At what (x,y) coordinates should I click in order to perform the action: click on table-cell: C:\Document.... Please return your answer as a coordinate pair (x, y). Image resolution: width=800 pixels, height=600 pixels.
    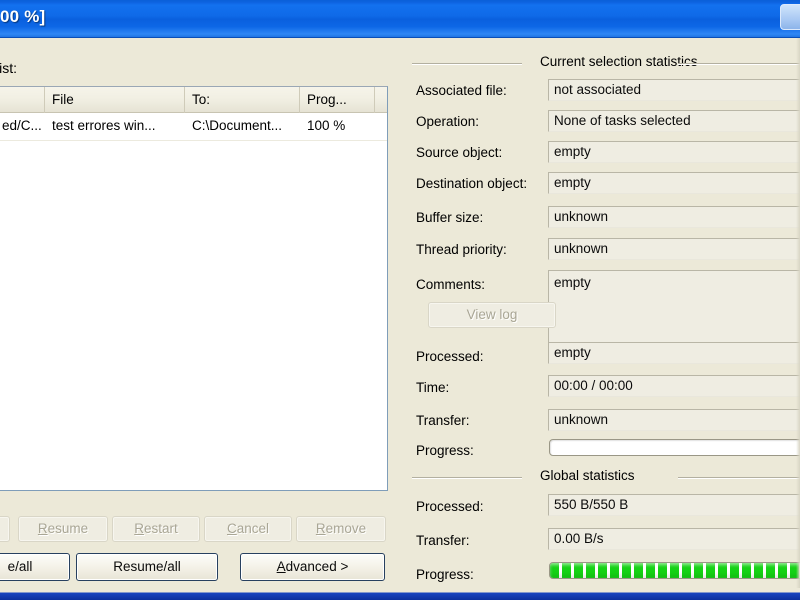
    Looking at the image, I should click on (237, 125).